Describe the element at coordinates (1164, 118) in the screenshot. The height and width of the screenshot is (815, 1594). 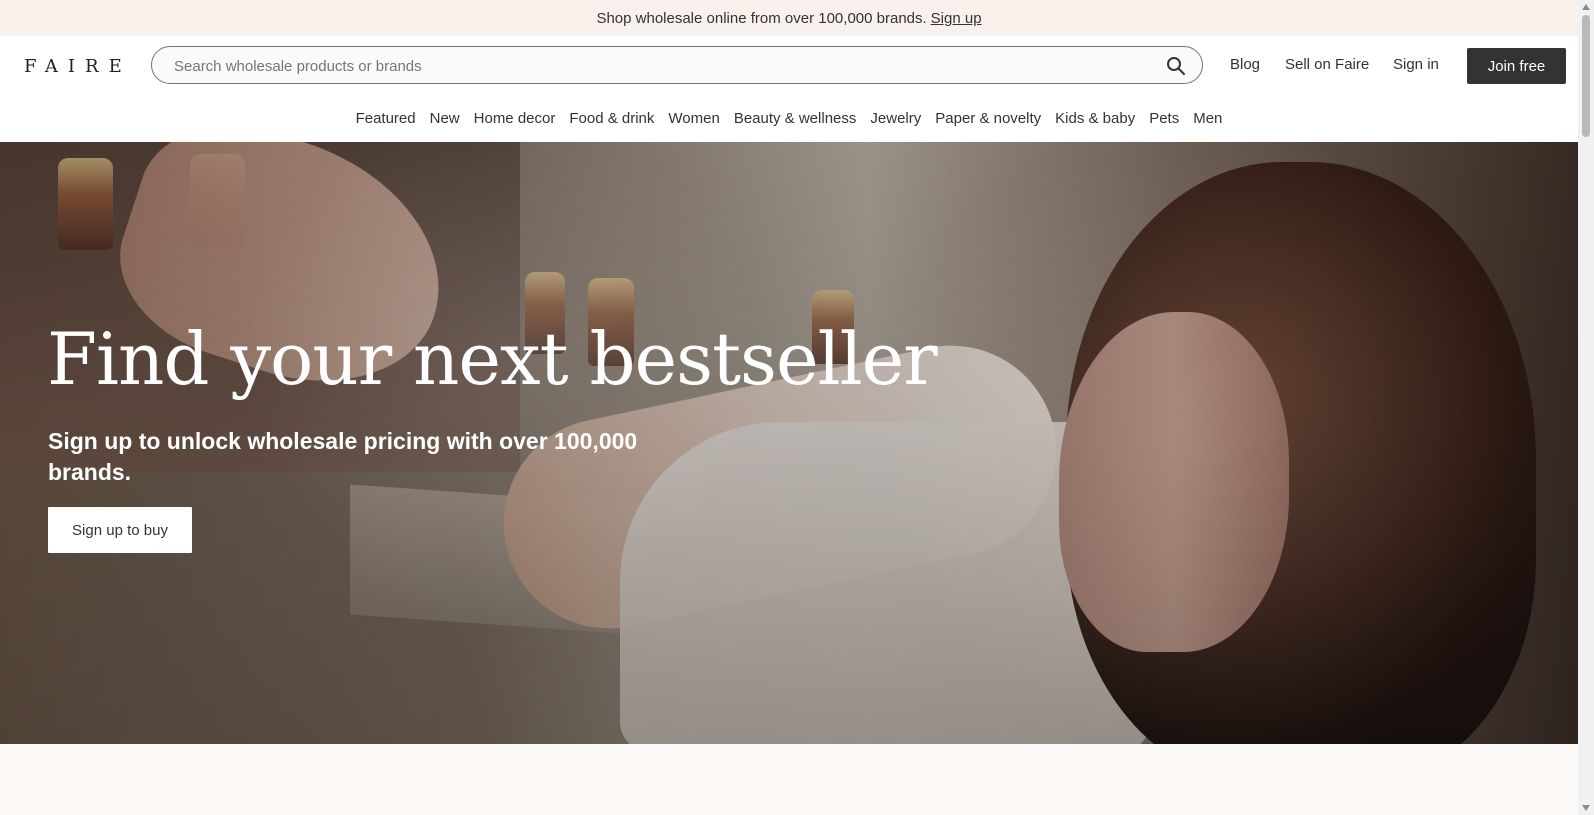
I see `category-pets: Pets` at that location.